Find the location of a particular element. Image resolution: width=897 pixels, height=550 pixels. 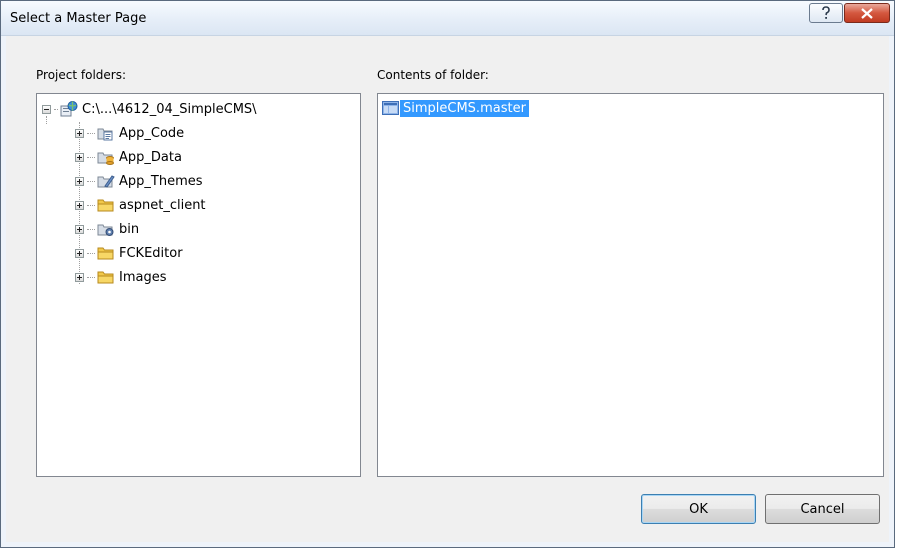

tree-item-label: App_Data is located at coordinates (150, 157).